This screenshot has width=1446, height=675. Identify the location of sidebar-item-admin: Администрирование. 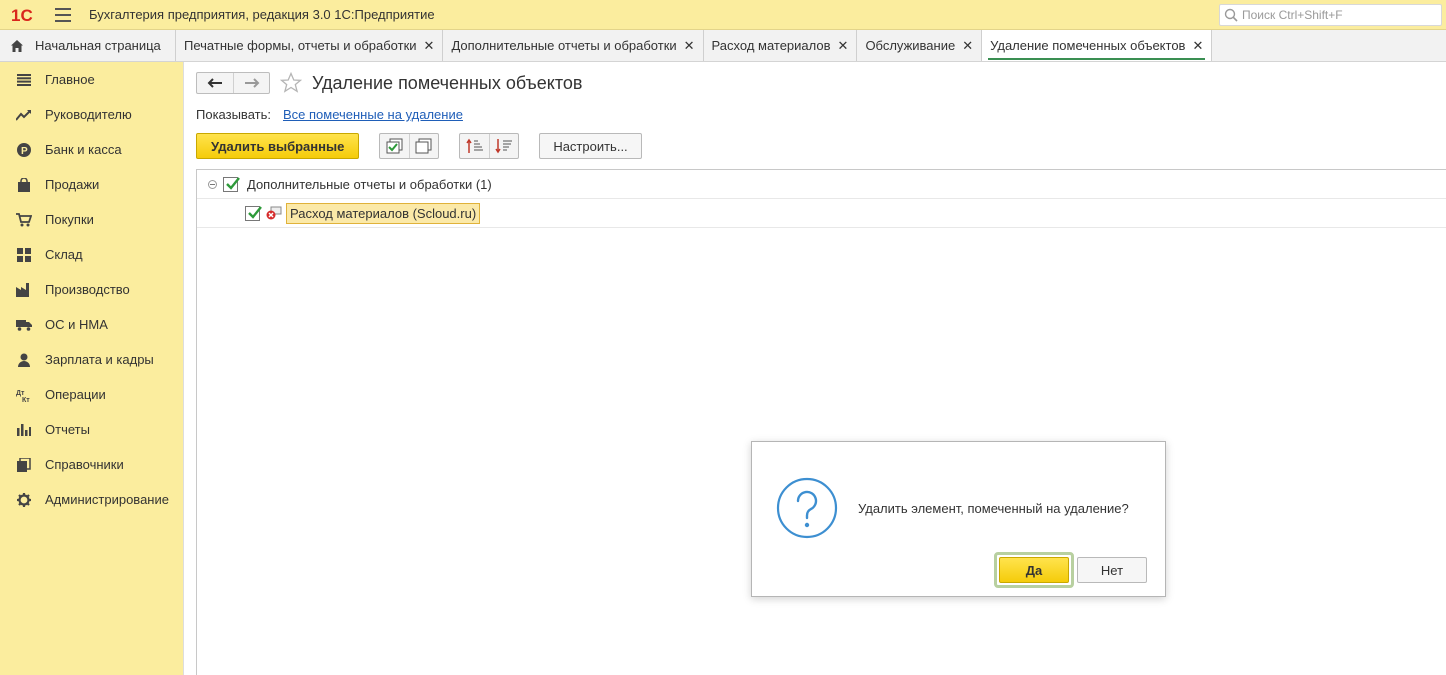
(91, 499).